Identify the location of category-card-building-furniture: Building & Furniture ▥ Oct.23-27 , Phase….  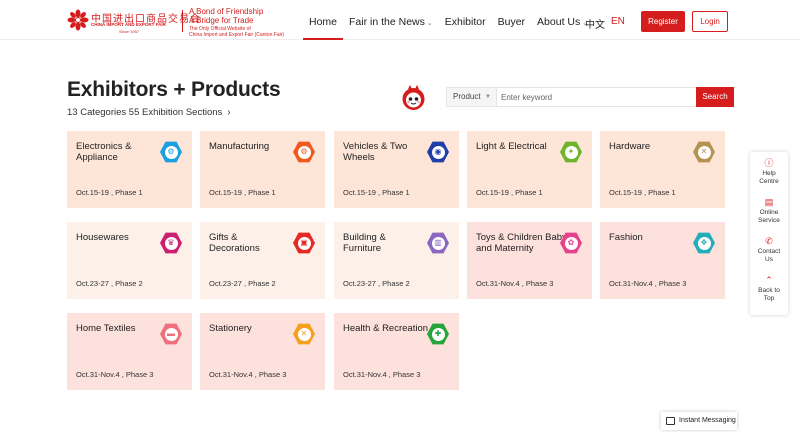
(396, 260).